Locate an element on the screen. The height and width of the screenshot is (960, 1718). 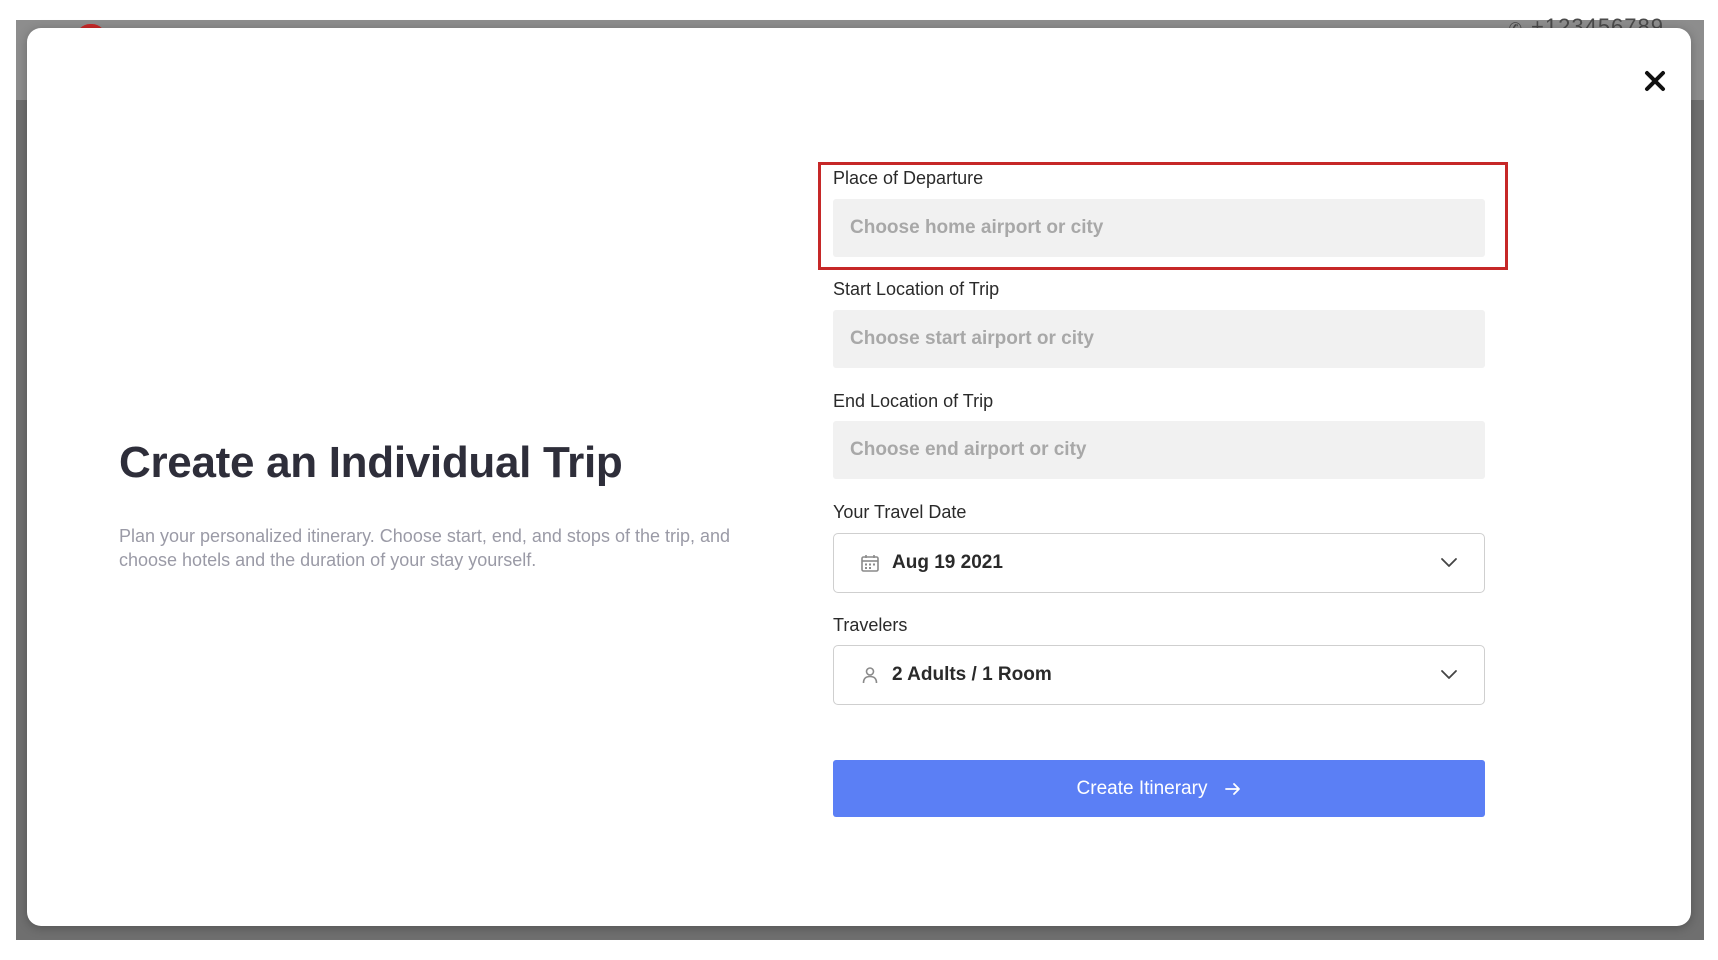
start-location-label: Start Location of Trip is located at coordinates (916, 289).